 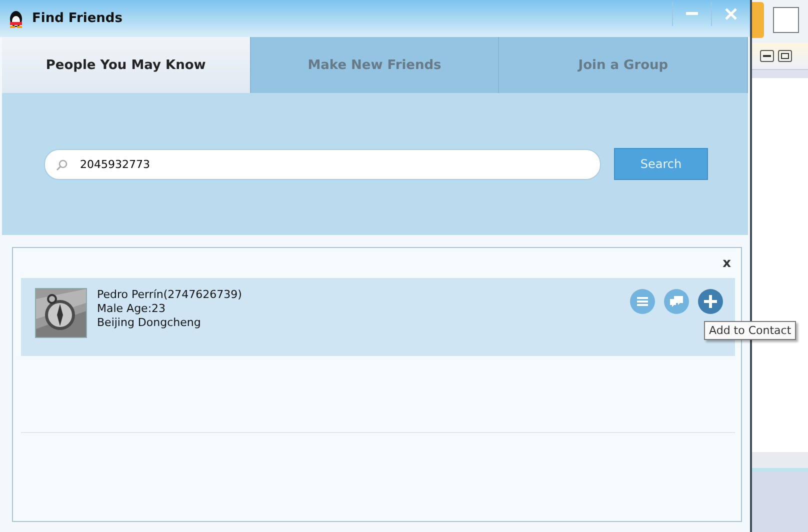 What do you see at coordinates (16, 19) in the screenshot?
I see `penguin-icon` at bounding box center [16, 19].